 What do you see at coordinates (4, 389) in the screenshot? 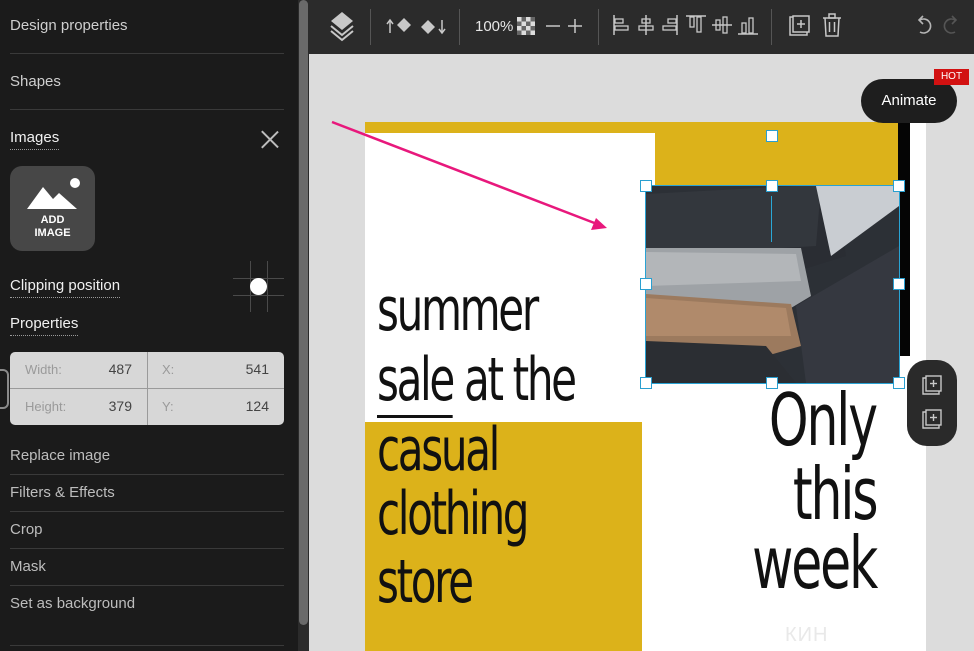
I see `aspect-lock-toggle` at bounding box center [4, 389].